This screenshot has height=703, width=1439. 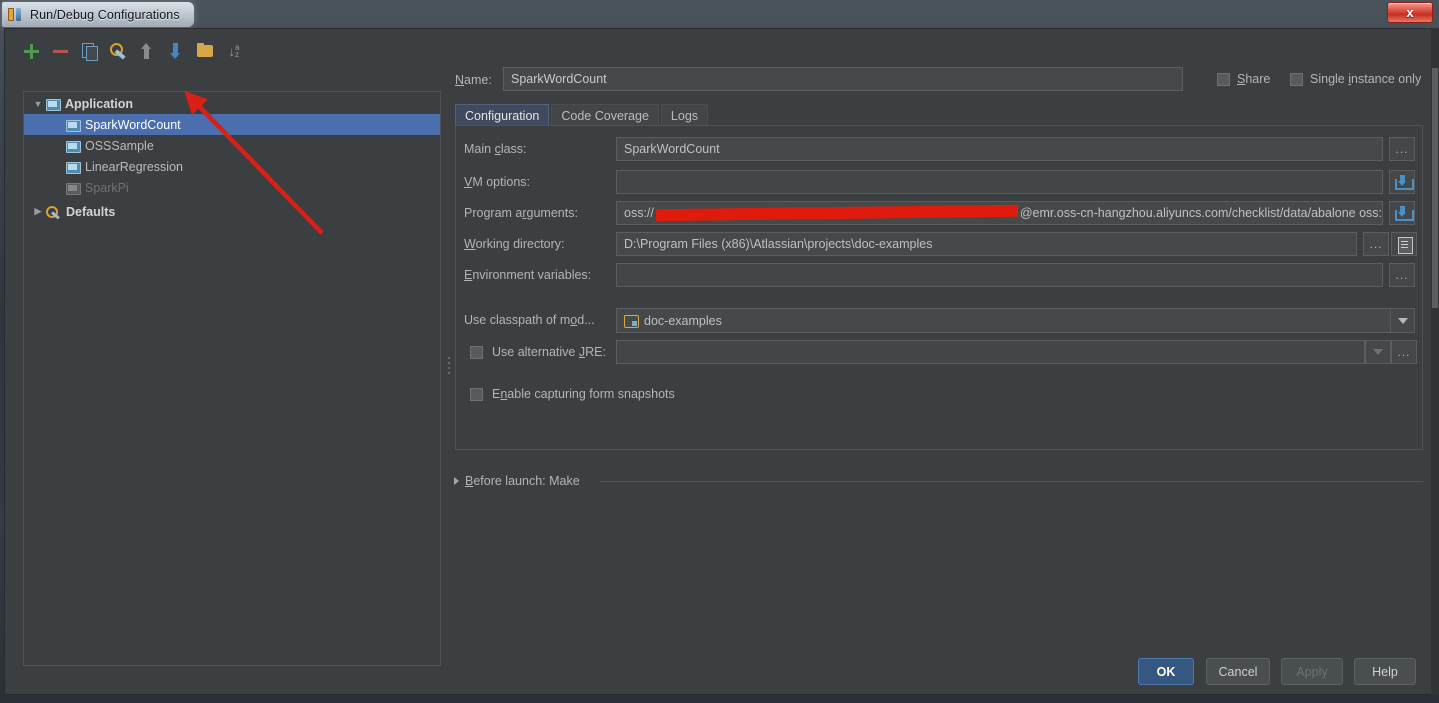 I want to click on cancel-button-label: Cancel, so click(x=1238, y=671).